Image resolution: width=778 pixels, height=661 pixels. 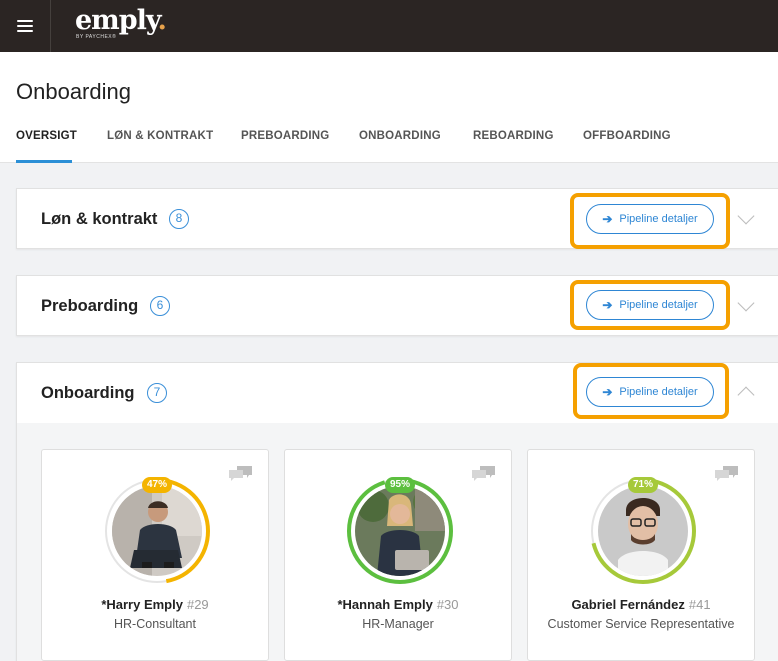 I want to click on tab-reboarding: REBOARDING, so click(x=513, y=146).